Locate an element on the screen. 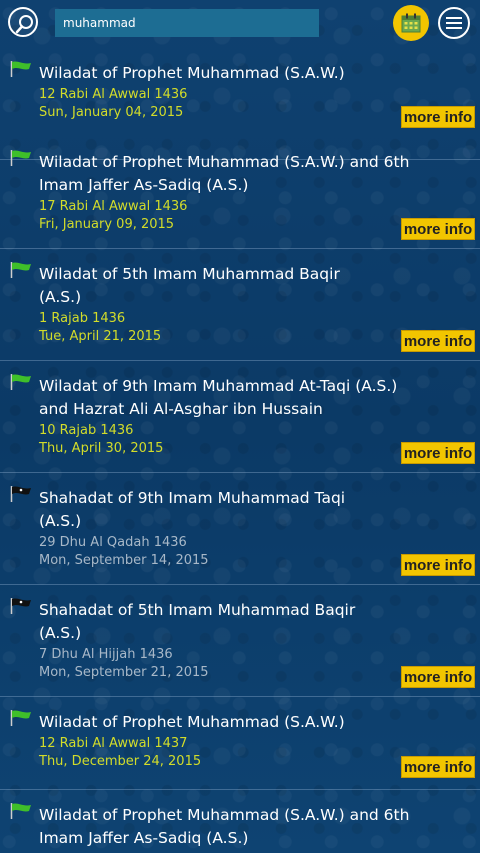  search-button is located at coordinates (23, 22).